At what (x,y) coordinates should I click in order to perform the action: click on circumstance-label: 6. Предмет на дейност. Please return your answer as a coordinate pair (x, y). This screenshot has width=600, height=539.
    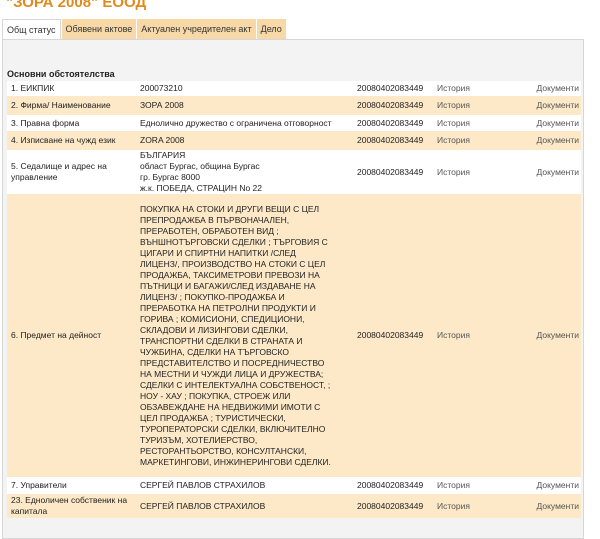
    Looking at the image, I should click on (72, 335).